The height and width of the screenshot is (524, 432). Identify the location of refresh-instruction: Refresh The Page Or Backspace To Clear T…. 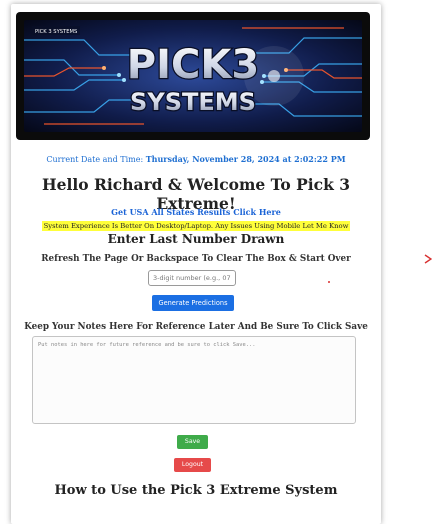
(196, 259).